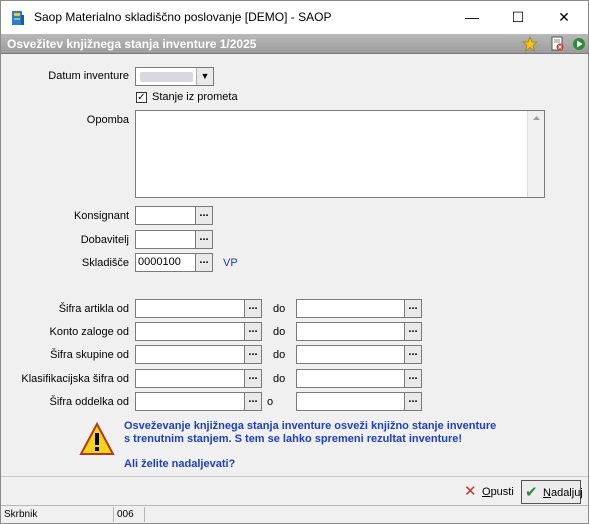 The width and height of the screenshot is (589, 524). Describe the element at coordinates (557, 44) in the screenshot. I see `document-close-icon` at that location.